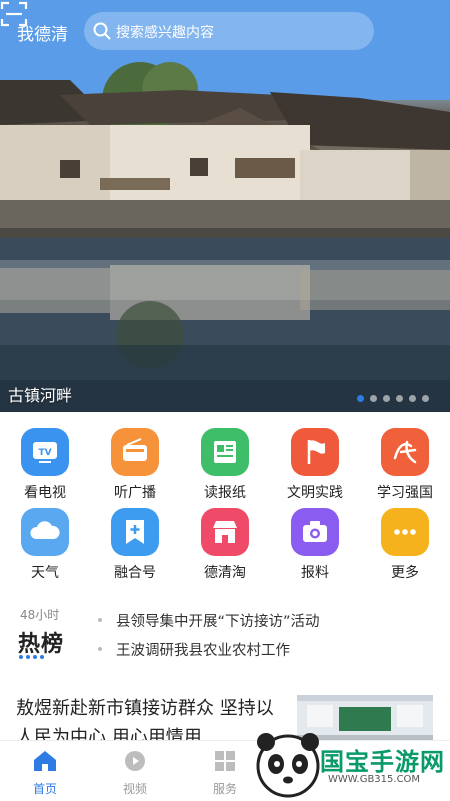 This screenshot has height=801, width=450. What do you see at coordinates (315, 452) in the screenshot?
I see `flag-icon` at bounding box center [315, 452].